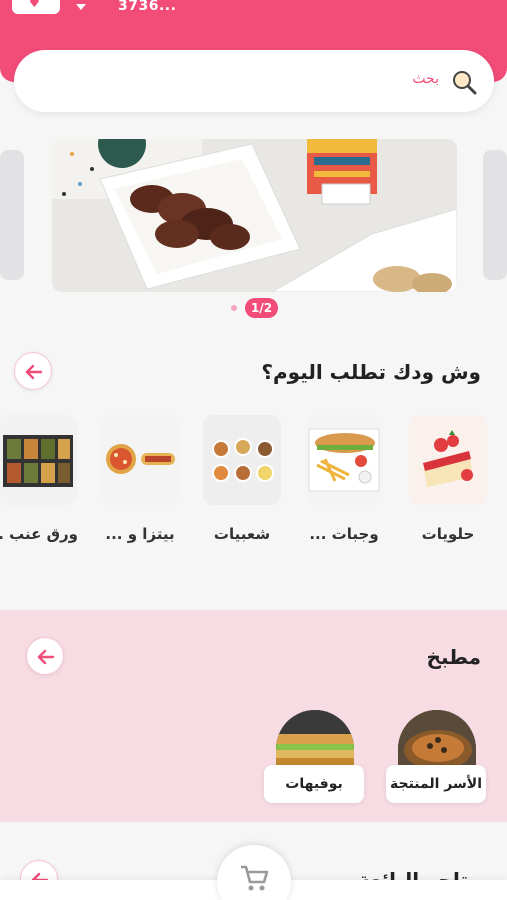 Image resolution: width=507 pixels, height=900 pixels. I want to click on kitchen-card-buffets: بوفيهات, so click(314, 756).